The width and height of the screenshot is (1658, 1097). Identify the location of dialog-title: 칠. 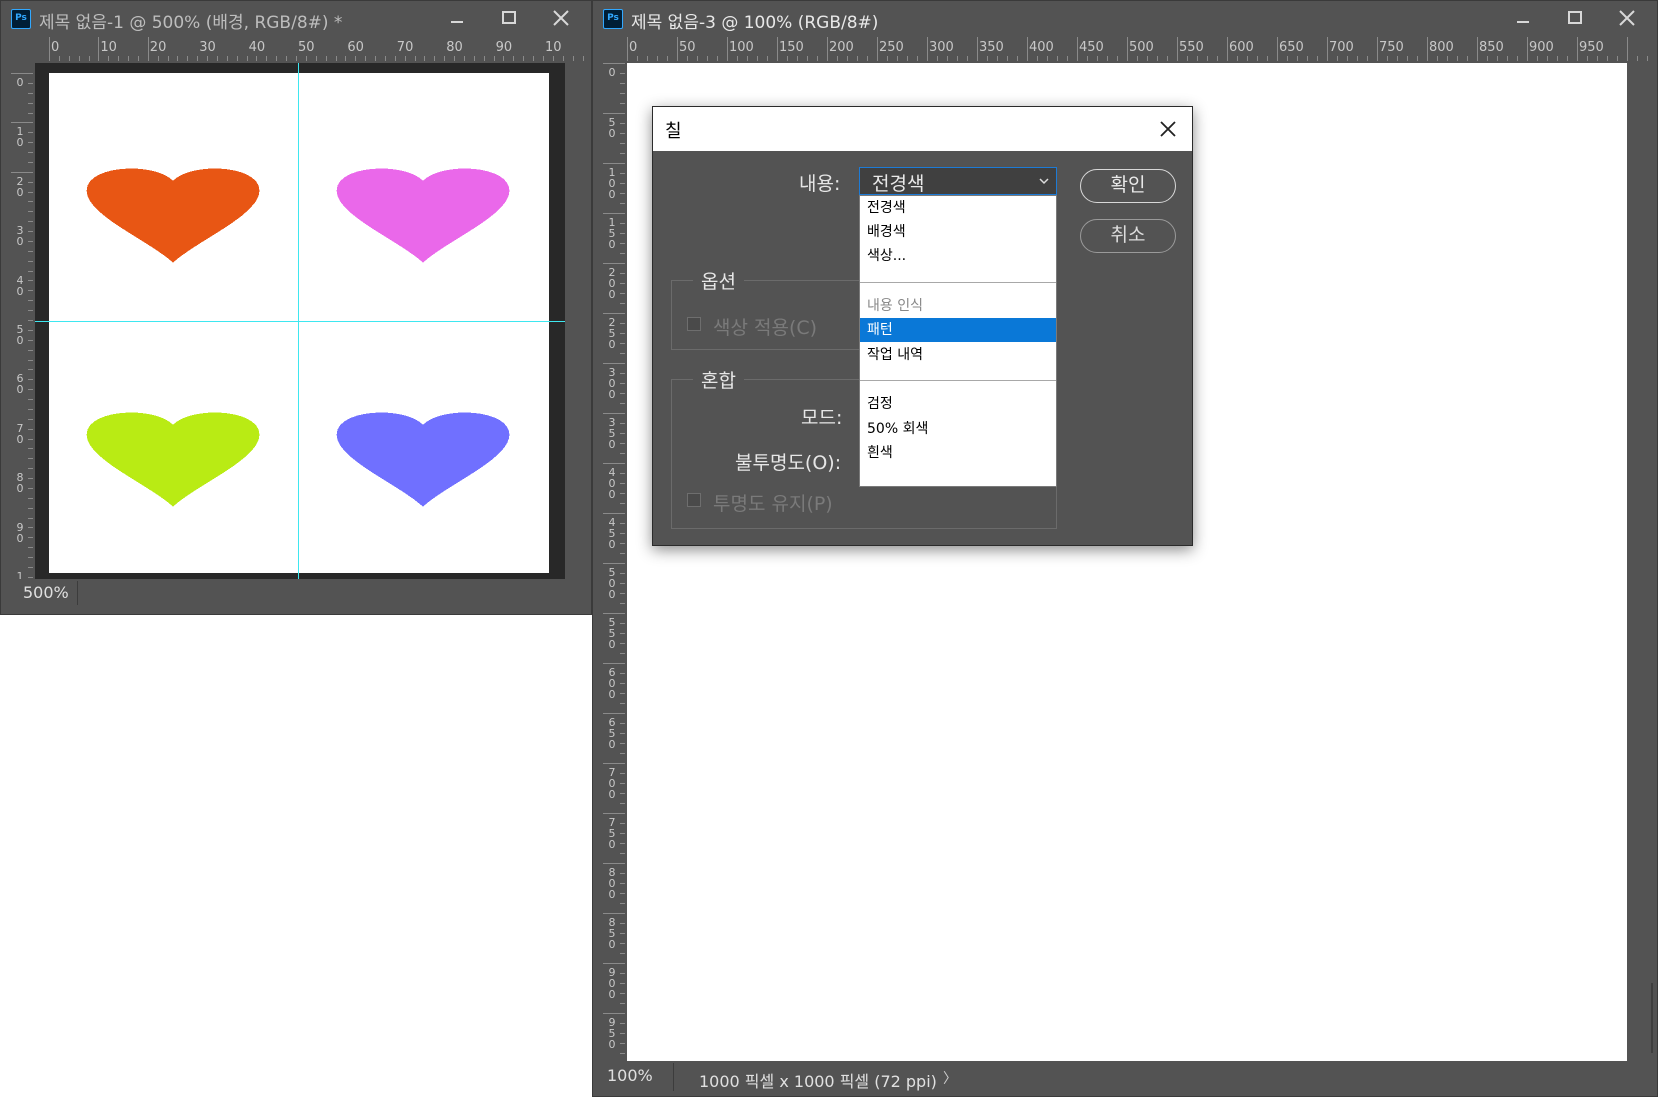
(673, 131).